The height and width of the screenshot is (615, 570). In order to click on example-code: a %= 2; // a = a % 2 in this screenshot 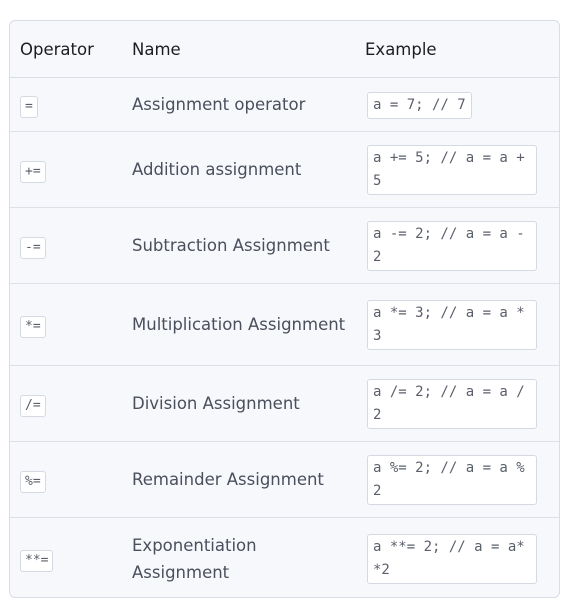, I will do `click(452, 479)`.